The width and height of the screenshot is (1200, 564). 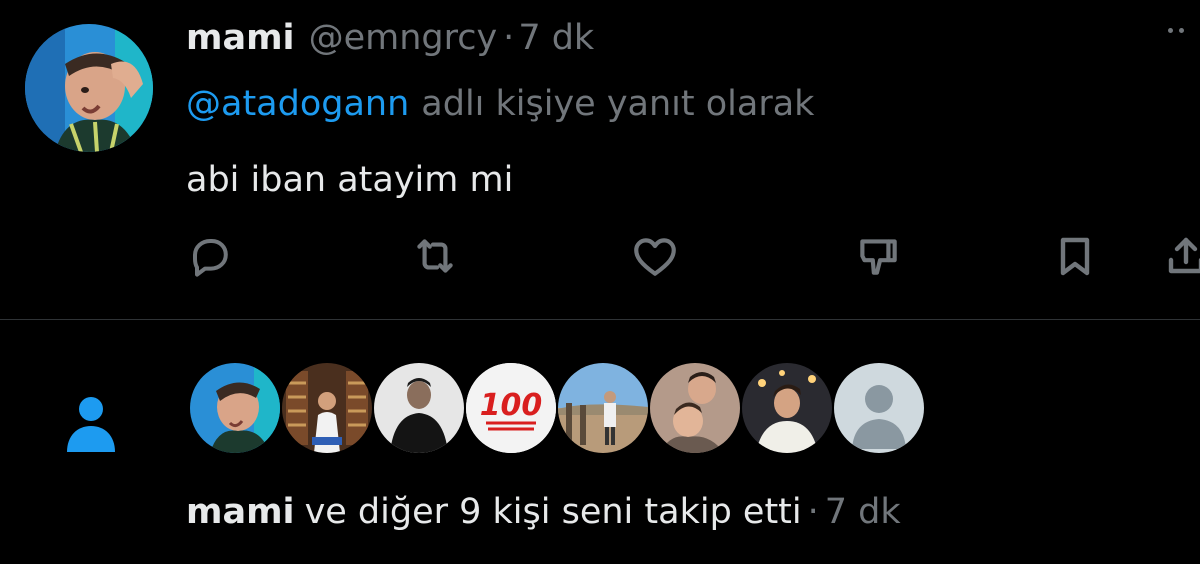 What do you see at coordinates (879, 408) in the screenshot?
I see `follower-avatar-8-default` at bounding box center [879, 408].